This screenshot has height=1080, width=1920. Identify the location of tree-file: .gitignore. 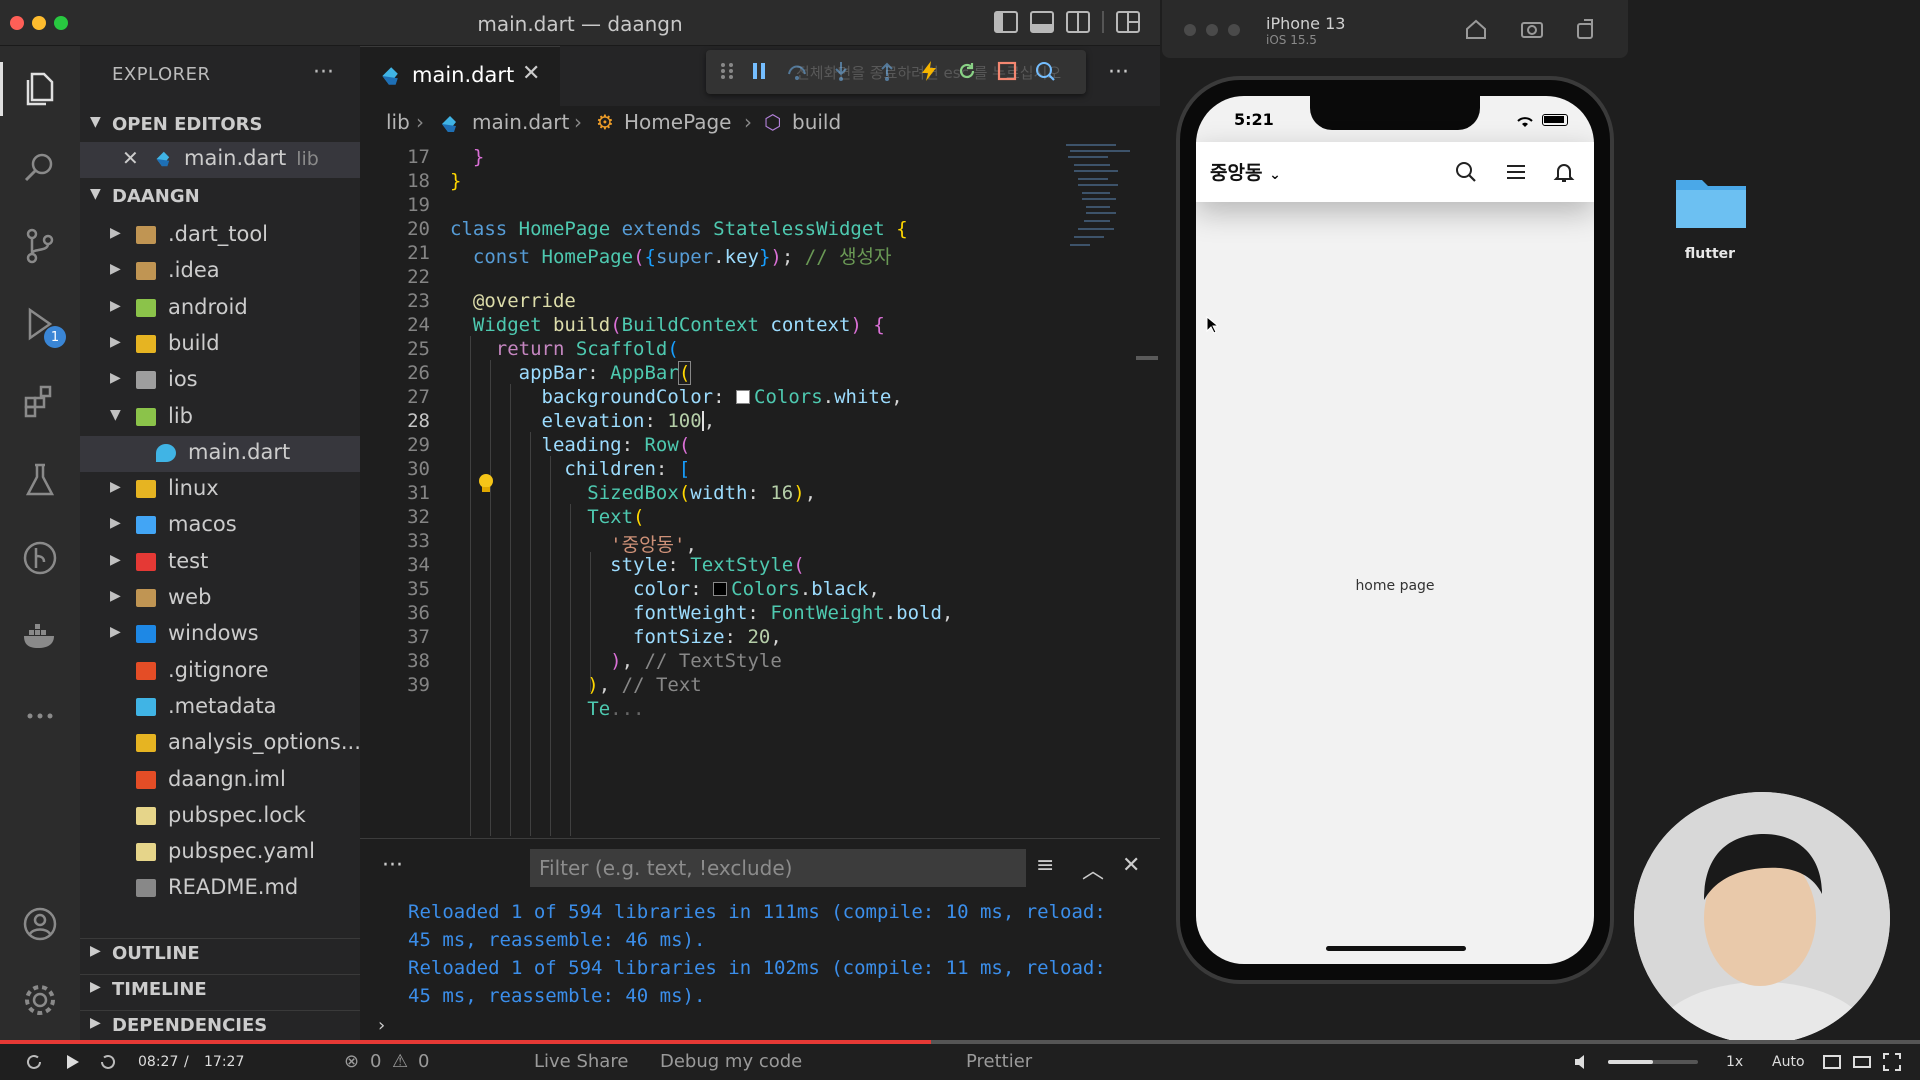
(220, 672).